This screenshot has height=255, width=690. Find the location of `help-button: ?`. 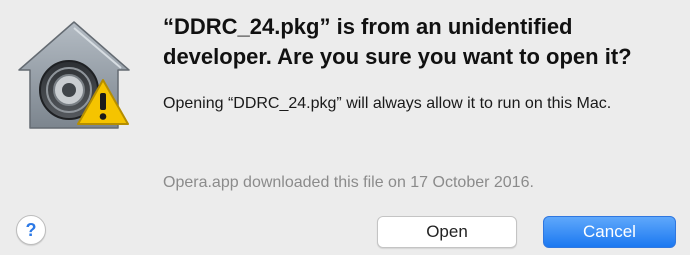

help-button: ? is located at coordinates (31, 230).